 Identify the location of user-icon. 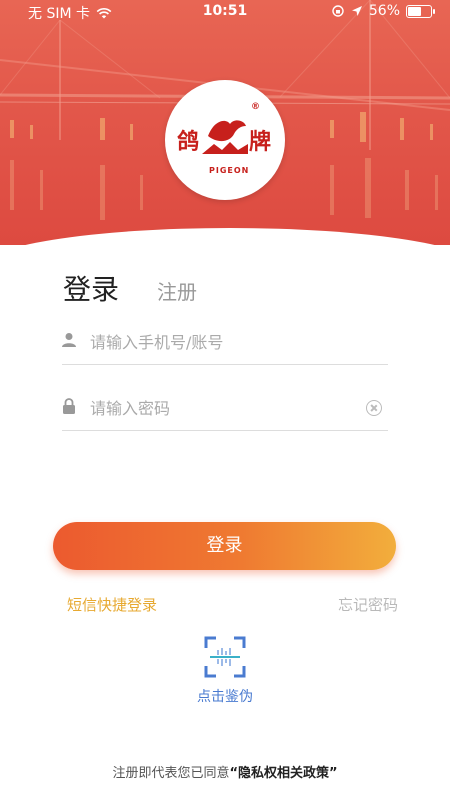
(69, 340).